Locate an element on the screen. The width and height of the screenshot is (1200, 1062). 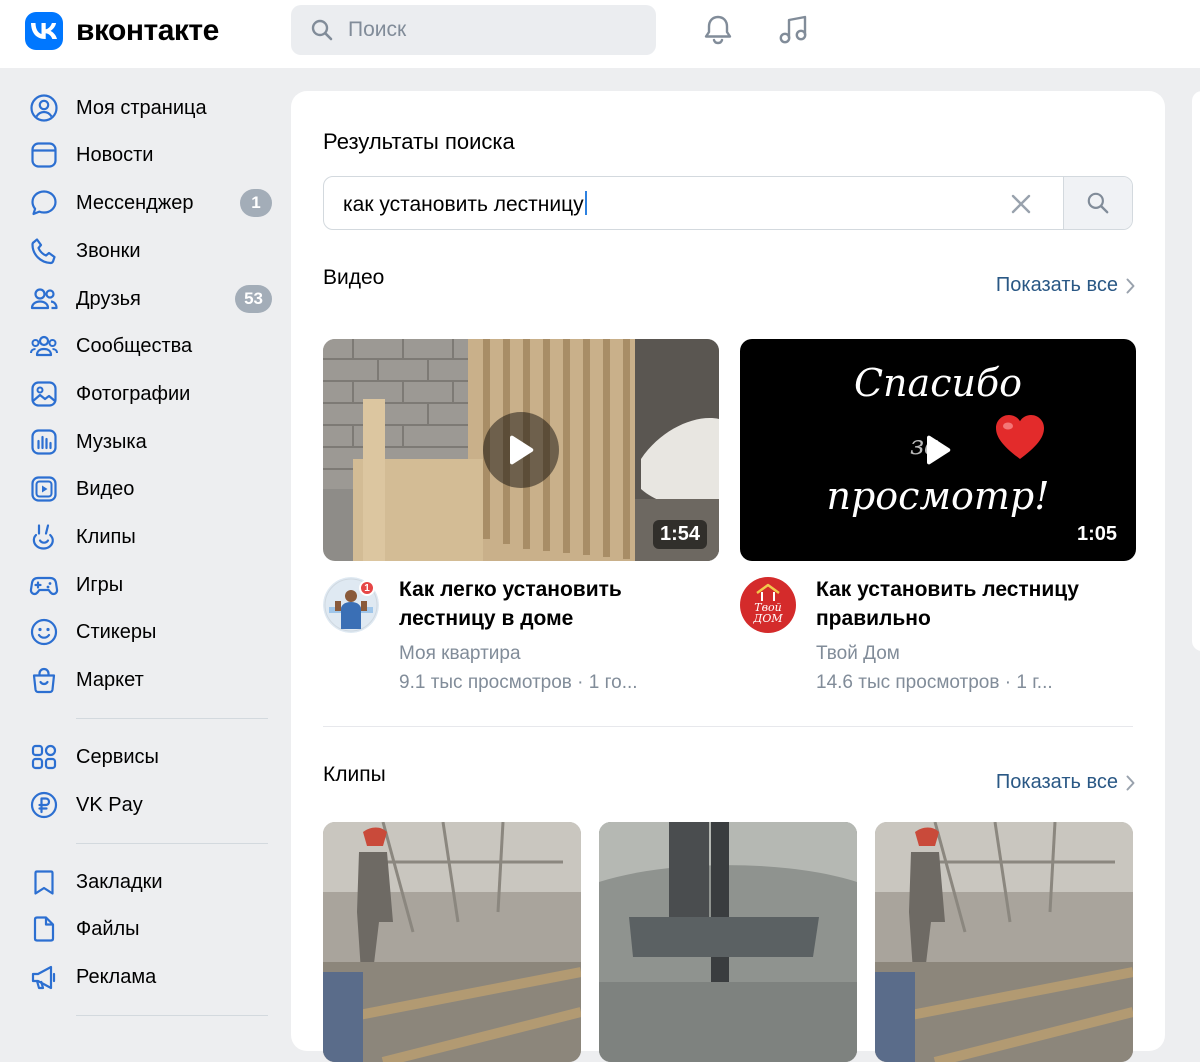
video-thumbnail: Спасибо за просмотр! 1:05 is located at coordinates (938, 450).